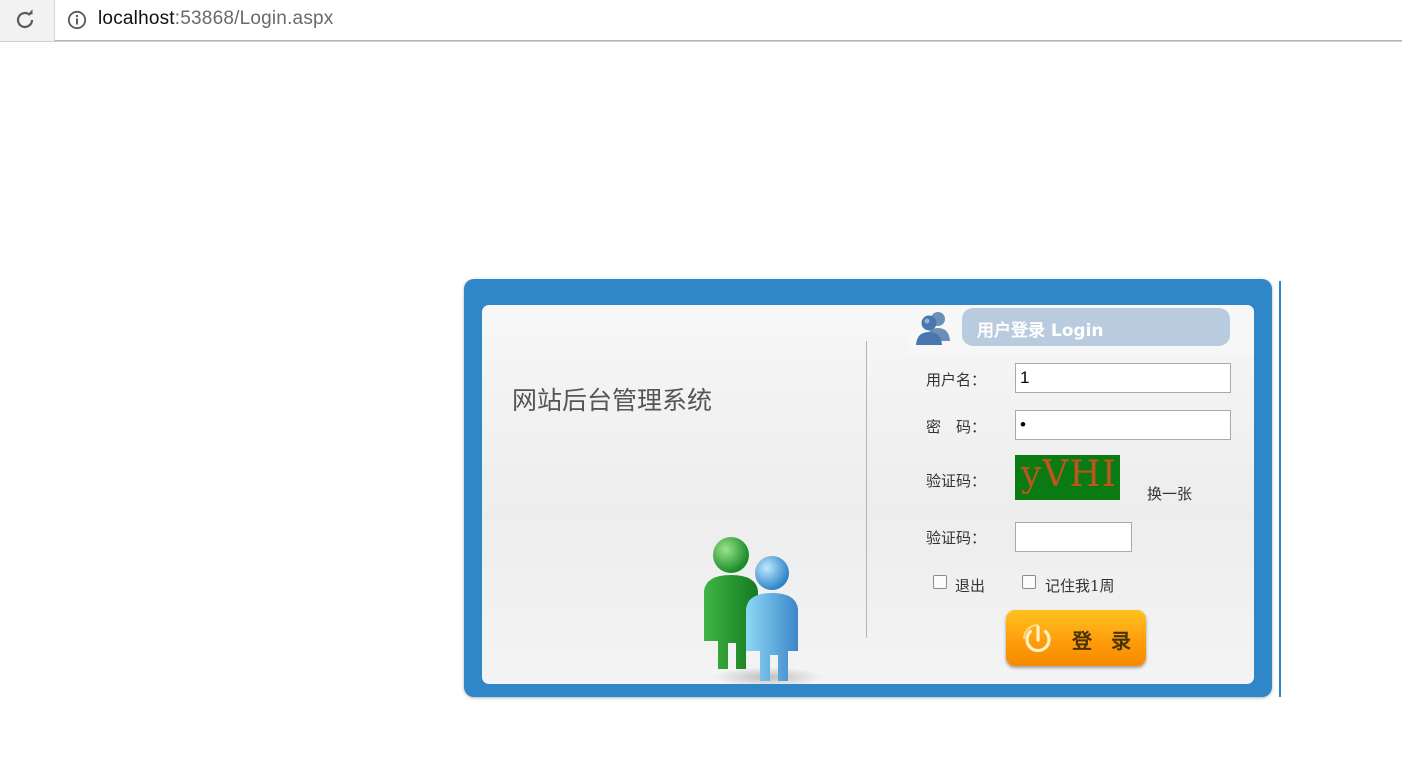 The image size is (1402, 762). What do you see at coordinates (1073, 537) in the screenshot?
I see `captcha-input` at bounding box center [1073, 537].